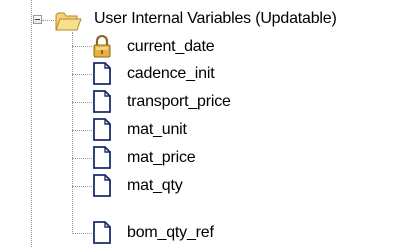  What do you see at coordinates (68, 21) in the screenshot?
I see `folder-open-icon` at bounding box center [68, 21].